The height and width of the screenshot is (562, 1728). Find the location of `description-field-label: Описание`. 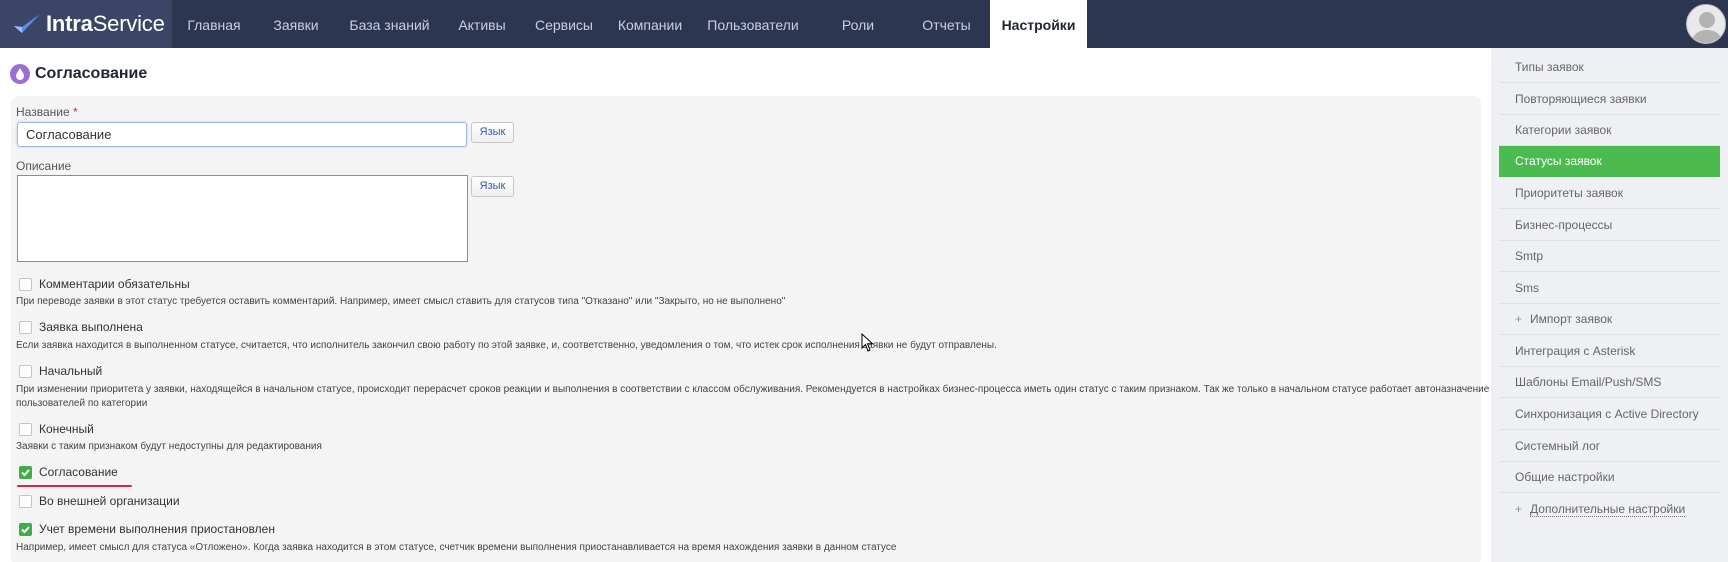

description-field-label: Описание is located at coordinates (44, 166).